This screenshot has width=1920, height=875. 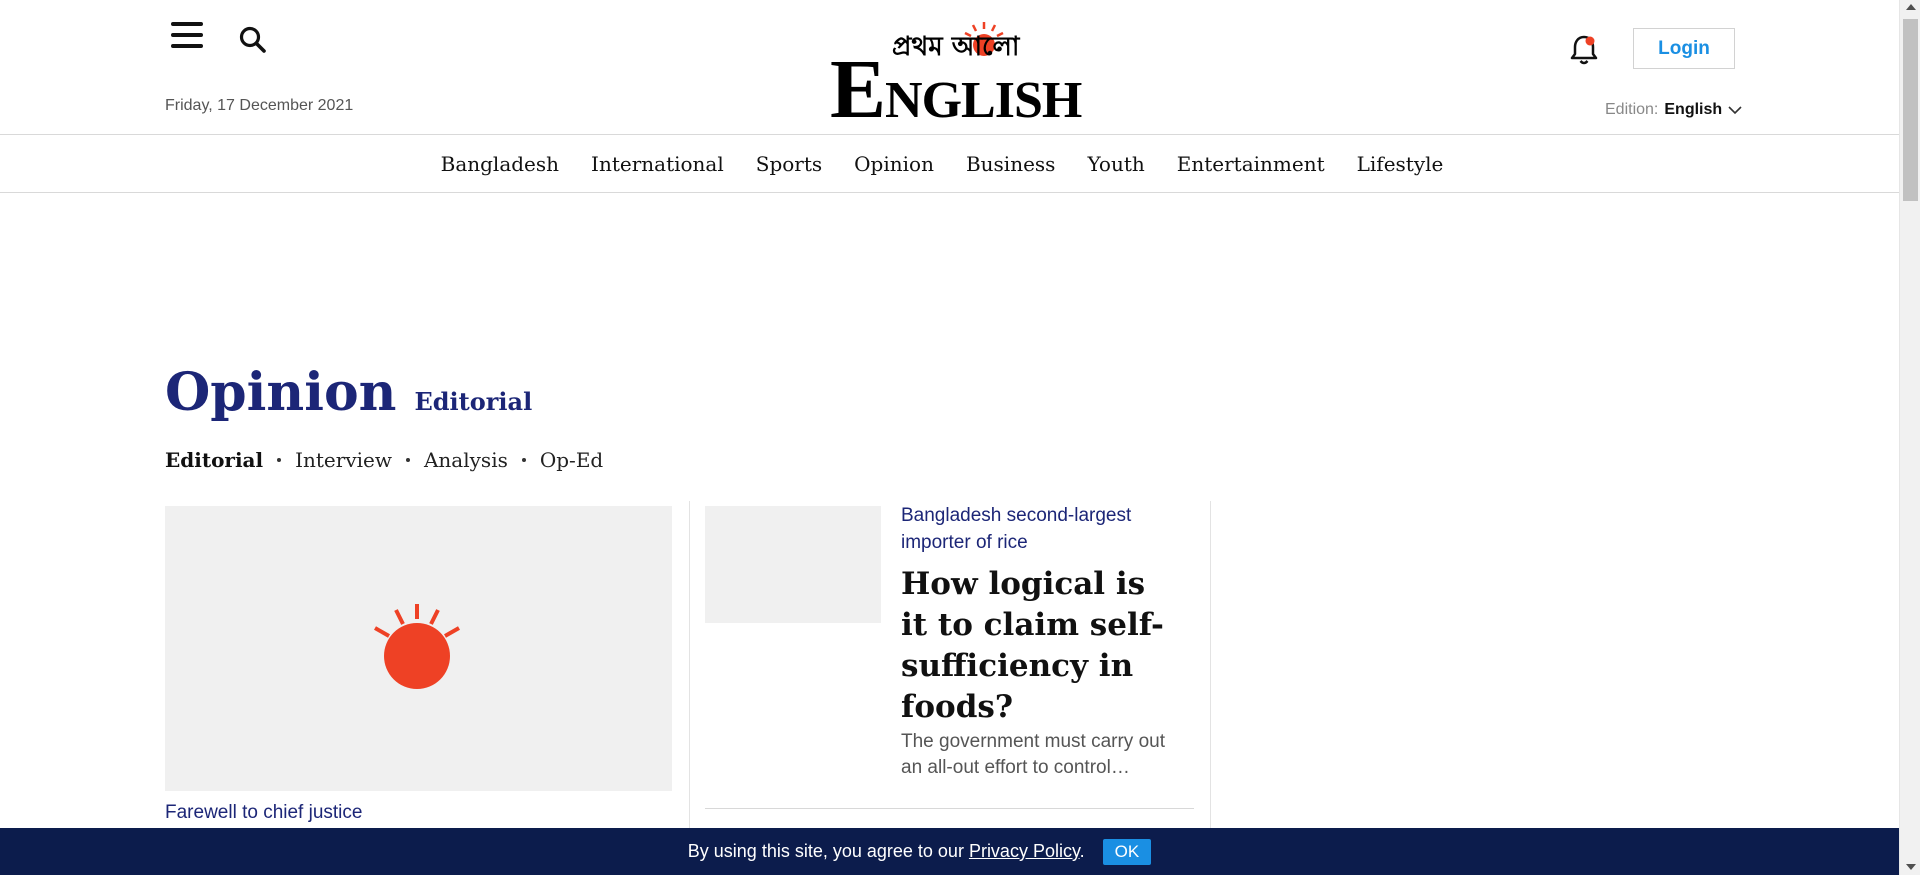 I want to click on notifications-button, so click(x=1584, y=50).